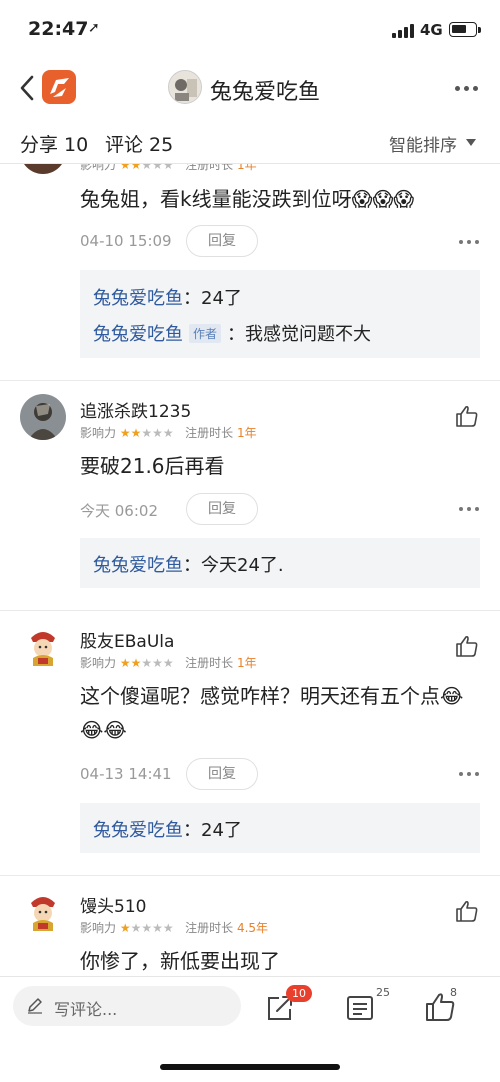 This screenshot has height=1082, width=500. I want to click on signal-icon, so click(403, 30).